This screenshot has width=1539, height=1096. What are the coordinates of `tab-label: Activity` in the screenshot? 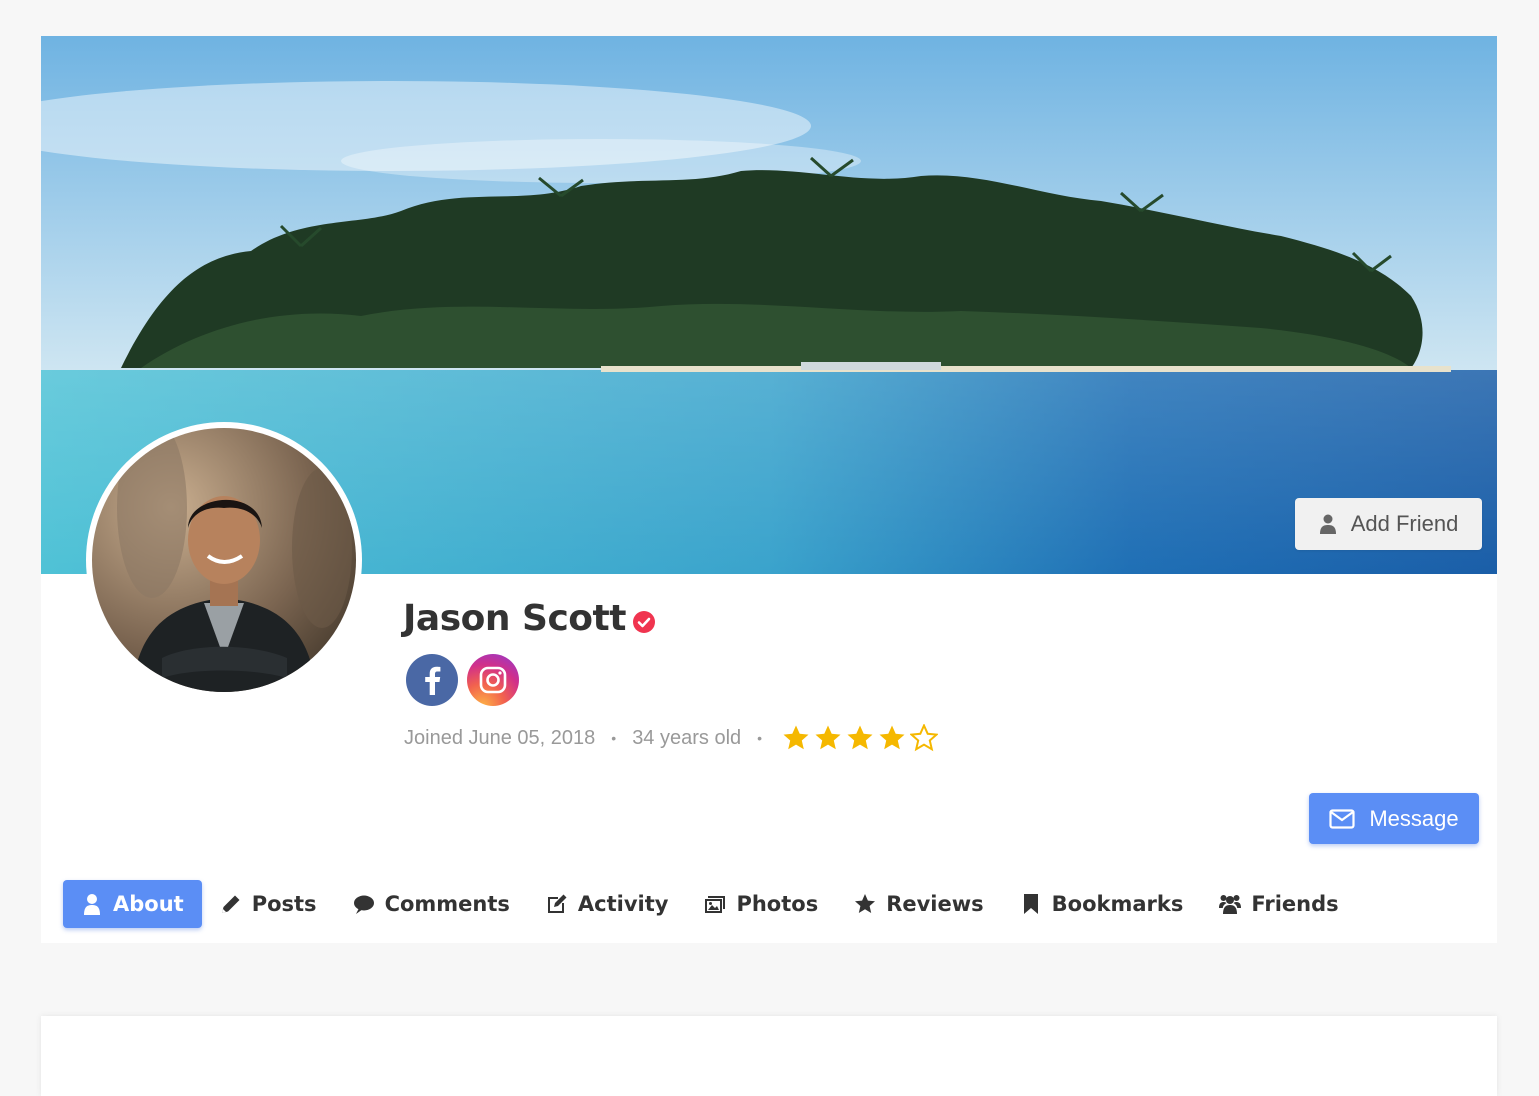 It's located at (623, 904).